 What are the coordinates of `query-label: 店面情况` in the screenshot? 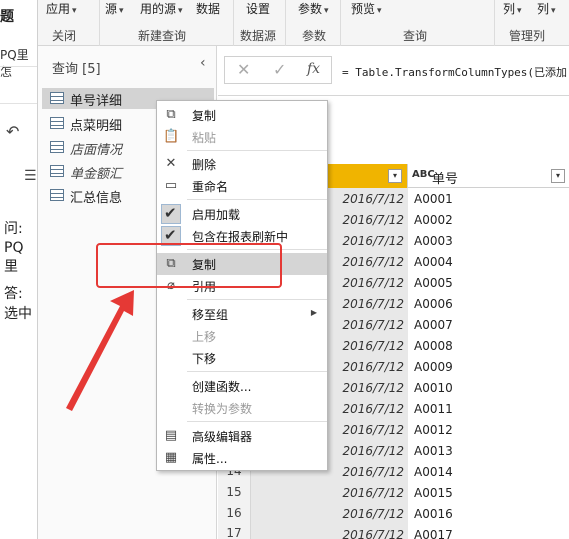 It's located at (96, 150).